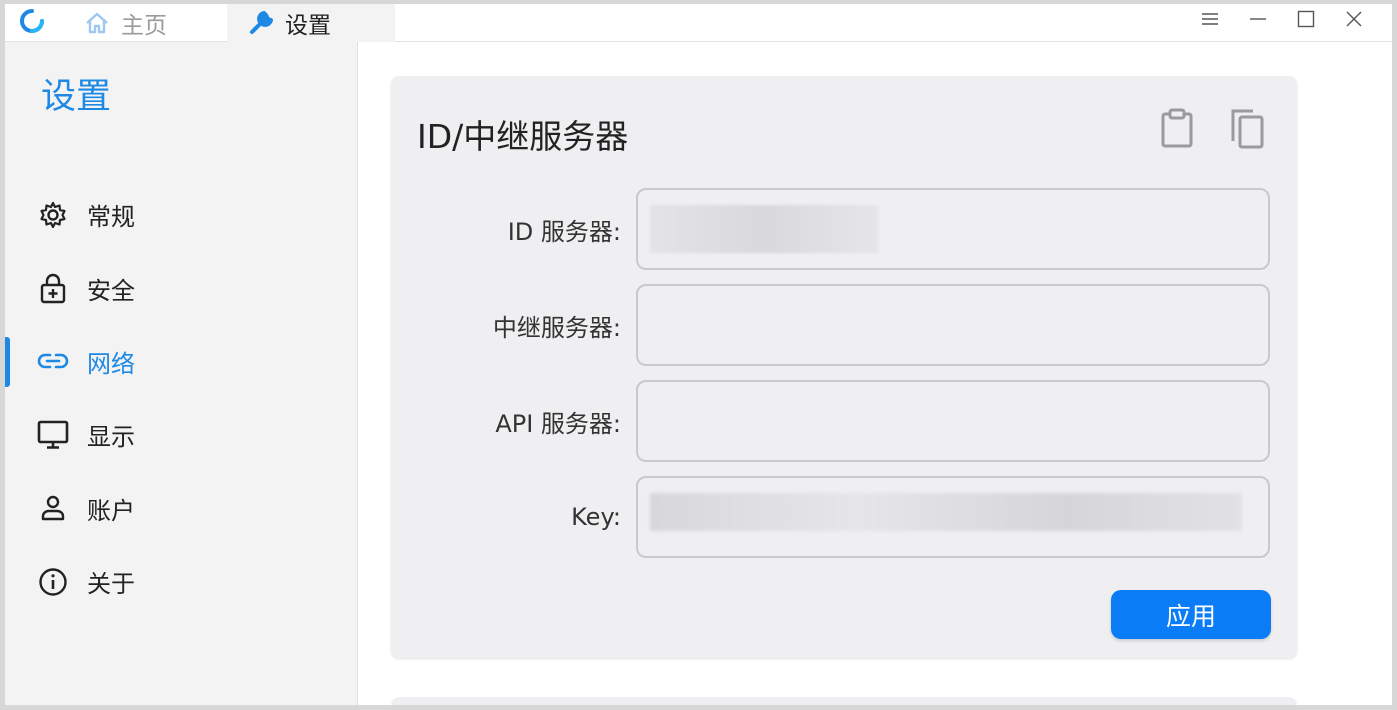 The height and width of the screenshot is (710, 1397). I want to click on tab-settings-label: 设置, so click(308, 26).